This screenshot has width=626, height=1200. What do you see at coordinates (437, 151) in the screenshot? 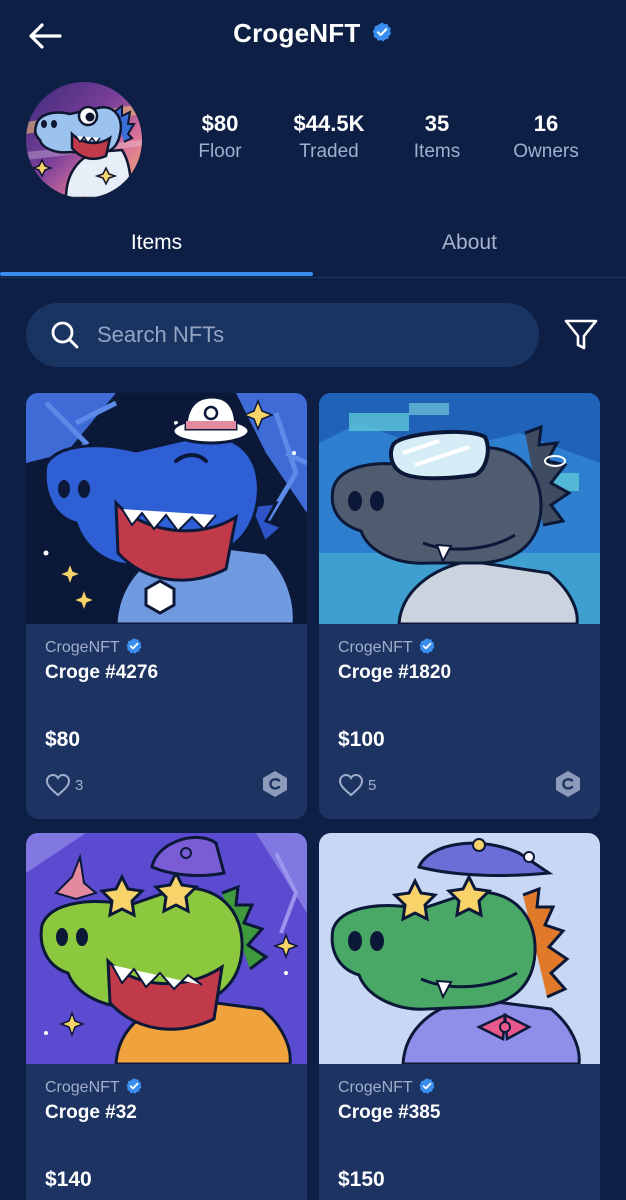
I see `stat-label: Items` at bounding box center [437, 151].